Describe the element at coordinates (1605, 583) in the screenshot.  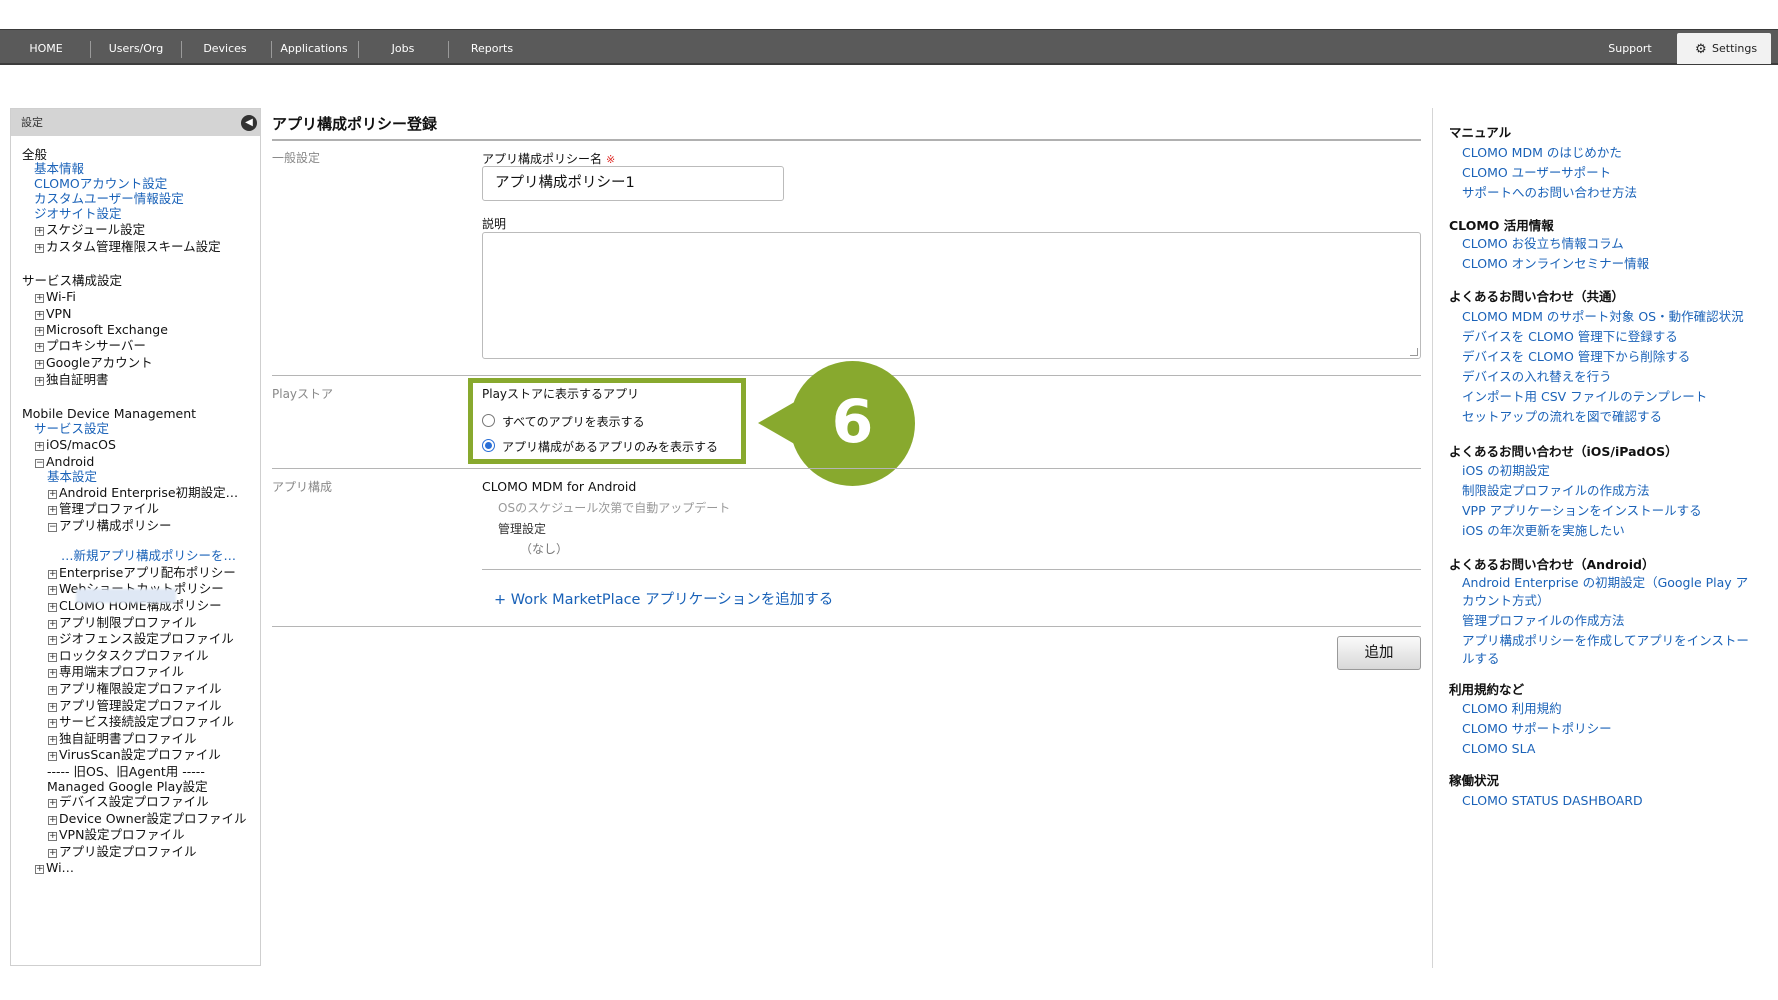
I see `help-link: Android Enterprise の初期設定（Google Play ア` at that location.